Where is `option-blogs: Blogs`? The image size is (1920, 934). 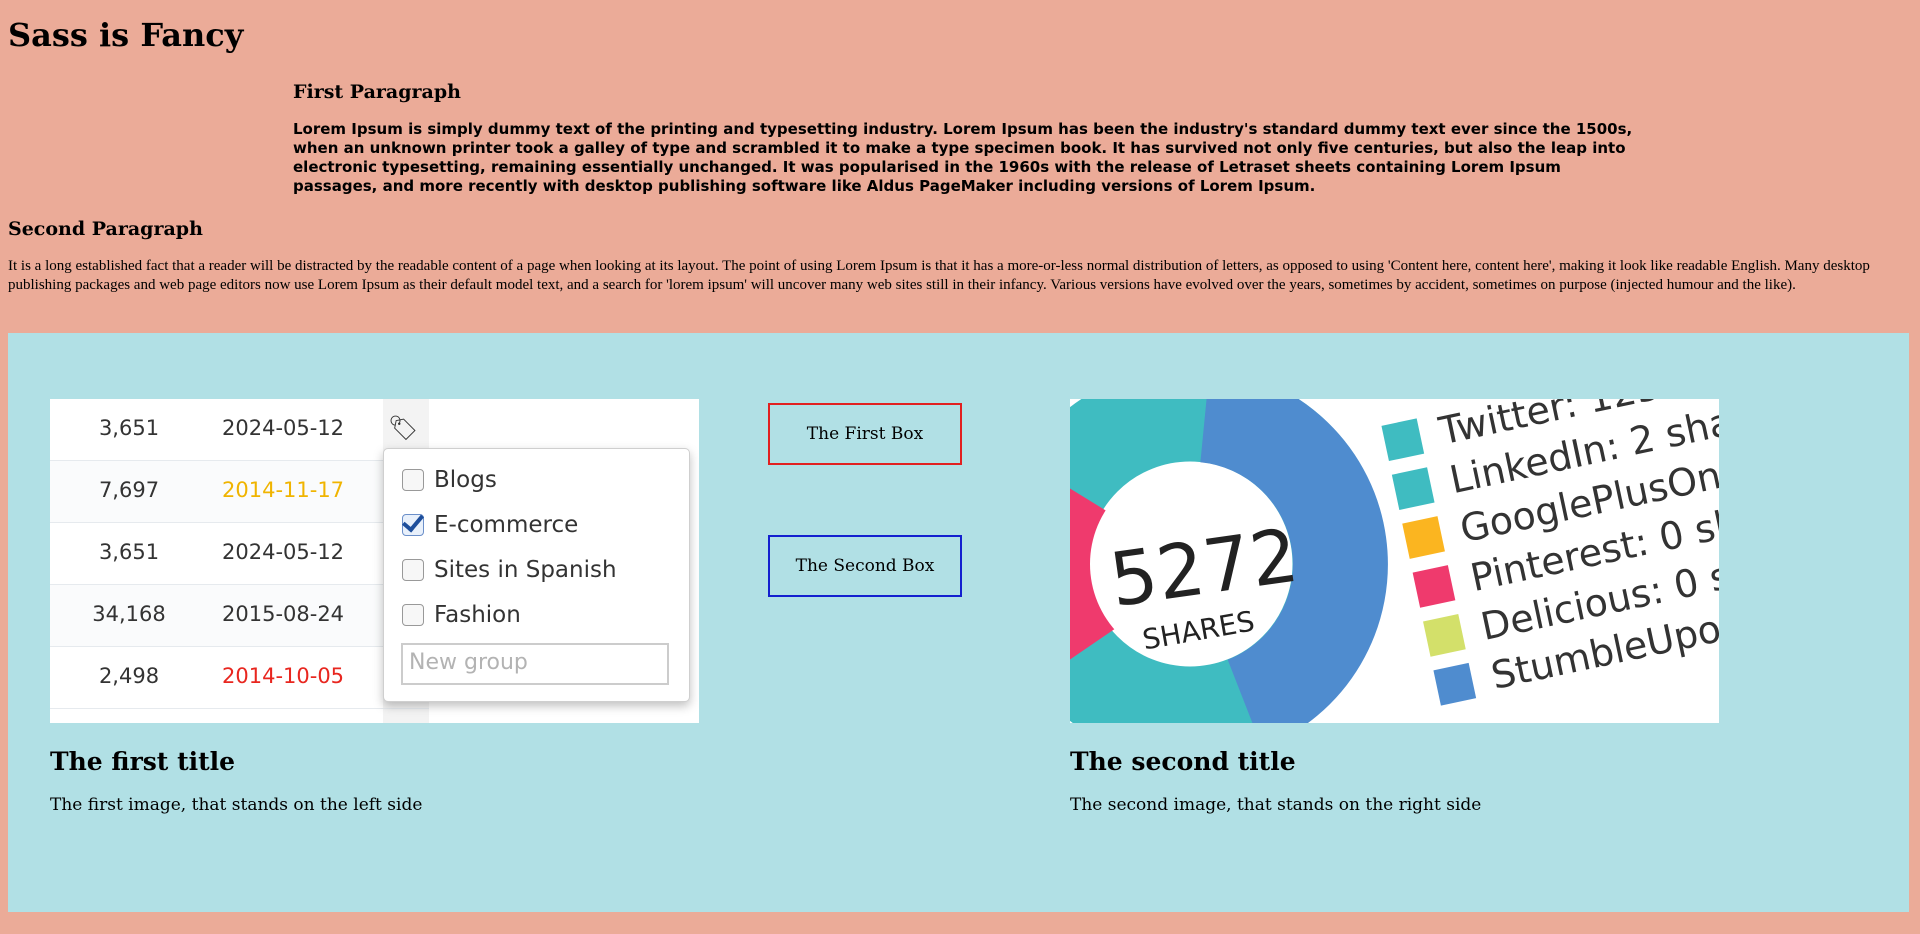 option-blogs: Blogs is located at coordinates (449, 480).